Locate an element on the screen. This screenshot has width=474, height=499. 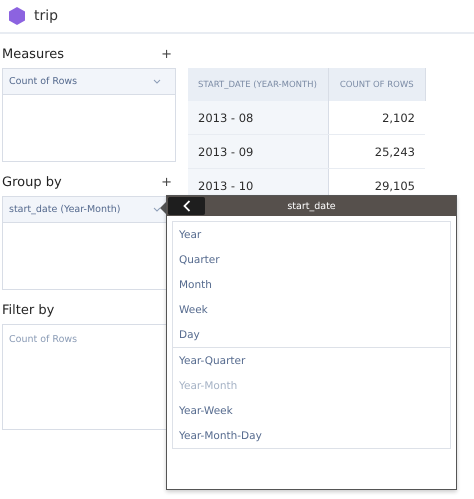
option-item: Year-Week is located at coordinates (311, 410).